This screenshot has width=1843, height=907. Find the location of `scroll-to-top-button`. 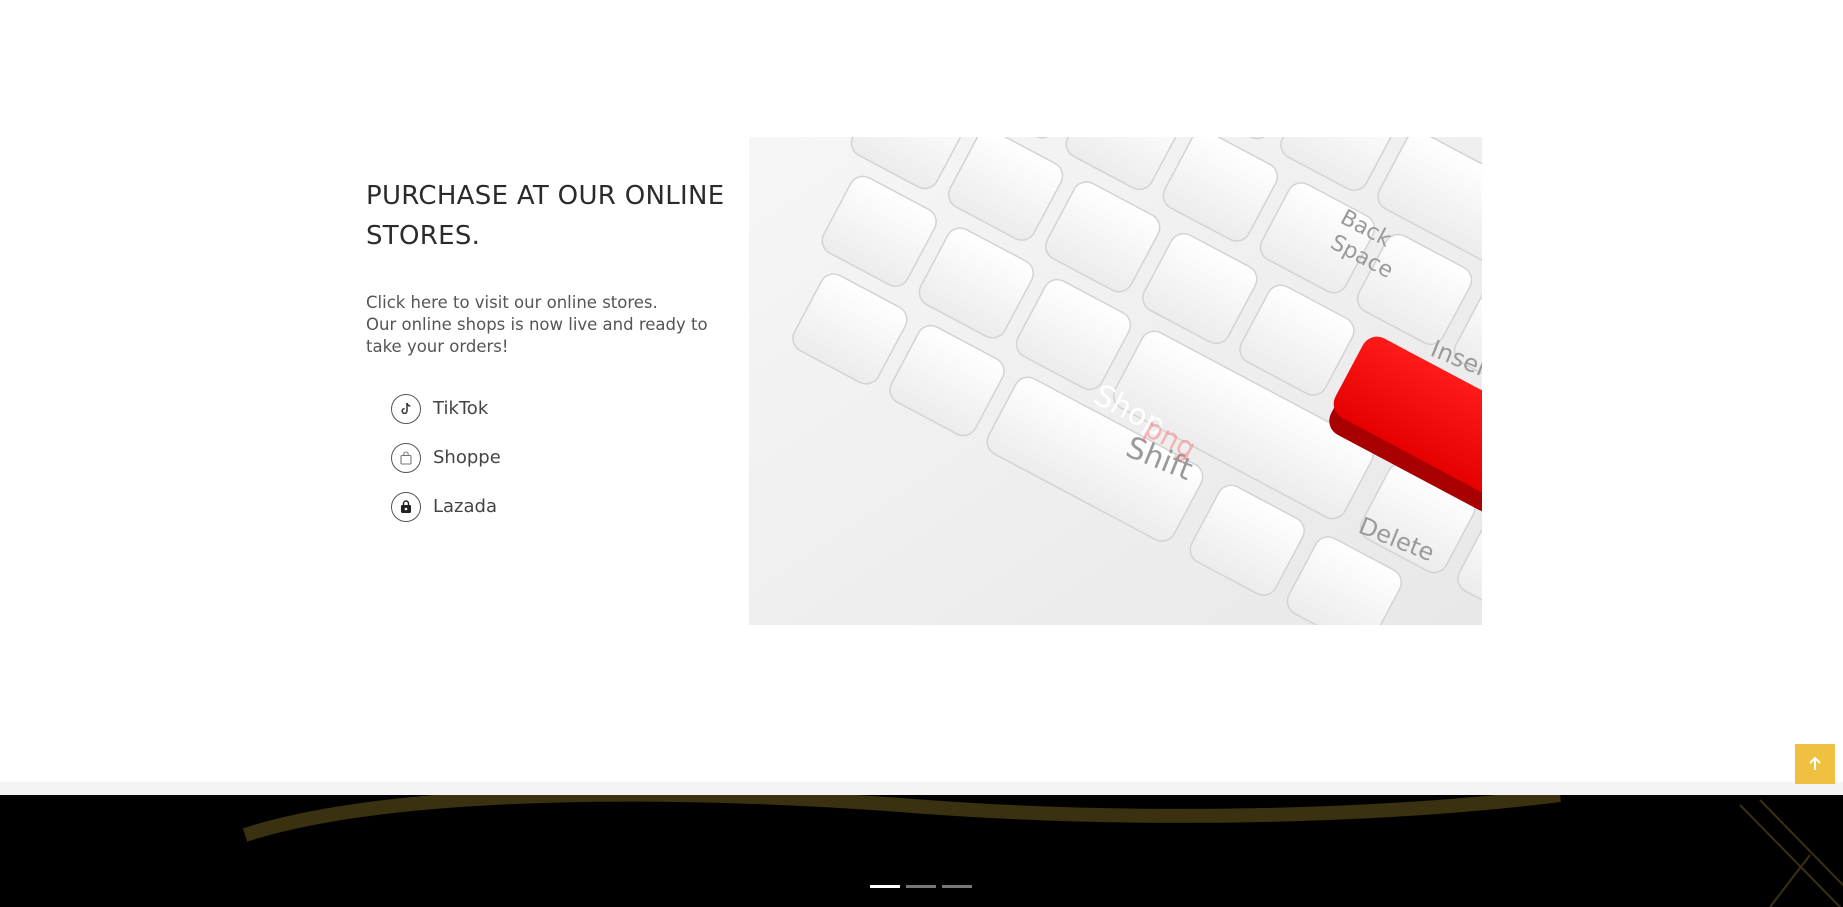

scroll-to-top-button is located at coordinates (1815, 764).